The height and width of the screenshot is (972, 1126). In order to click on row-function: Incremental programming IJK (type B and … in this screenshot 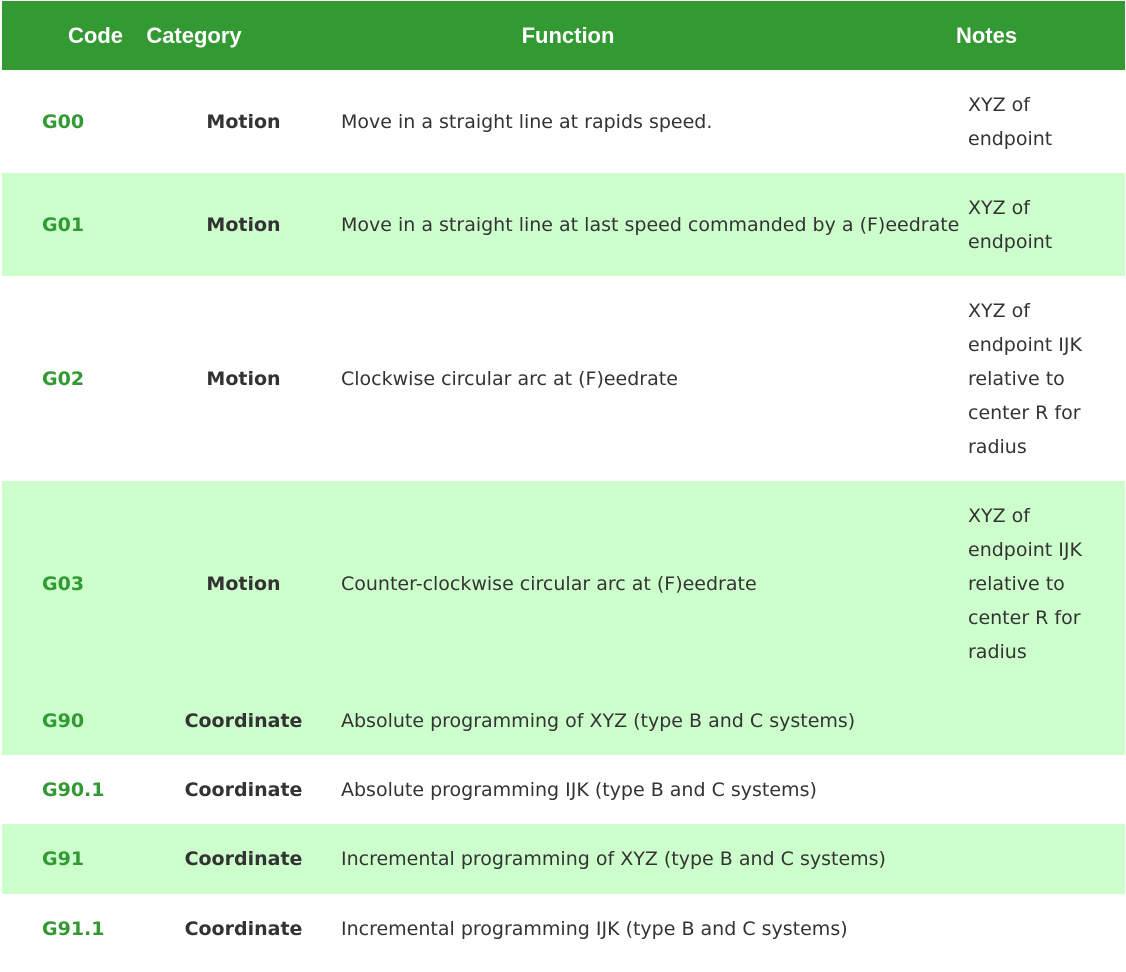, I will do `click(594, 929)`.